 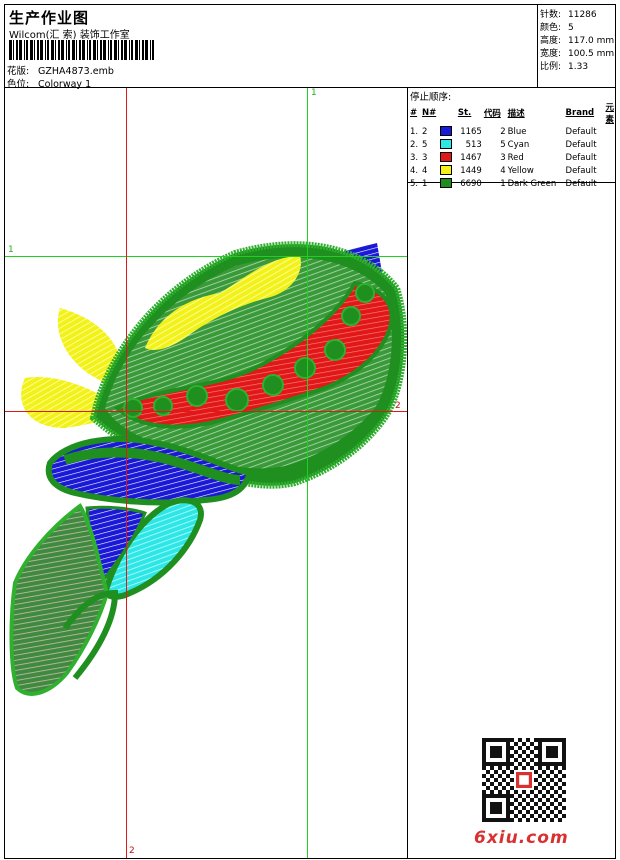 What do you see at coordinates (517, 131) in the screenshot?
I see `row-description: Blue` at bounding box center [517, 131].